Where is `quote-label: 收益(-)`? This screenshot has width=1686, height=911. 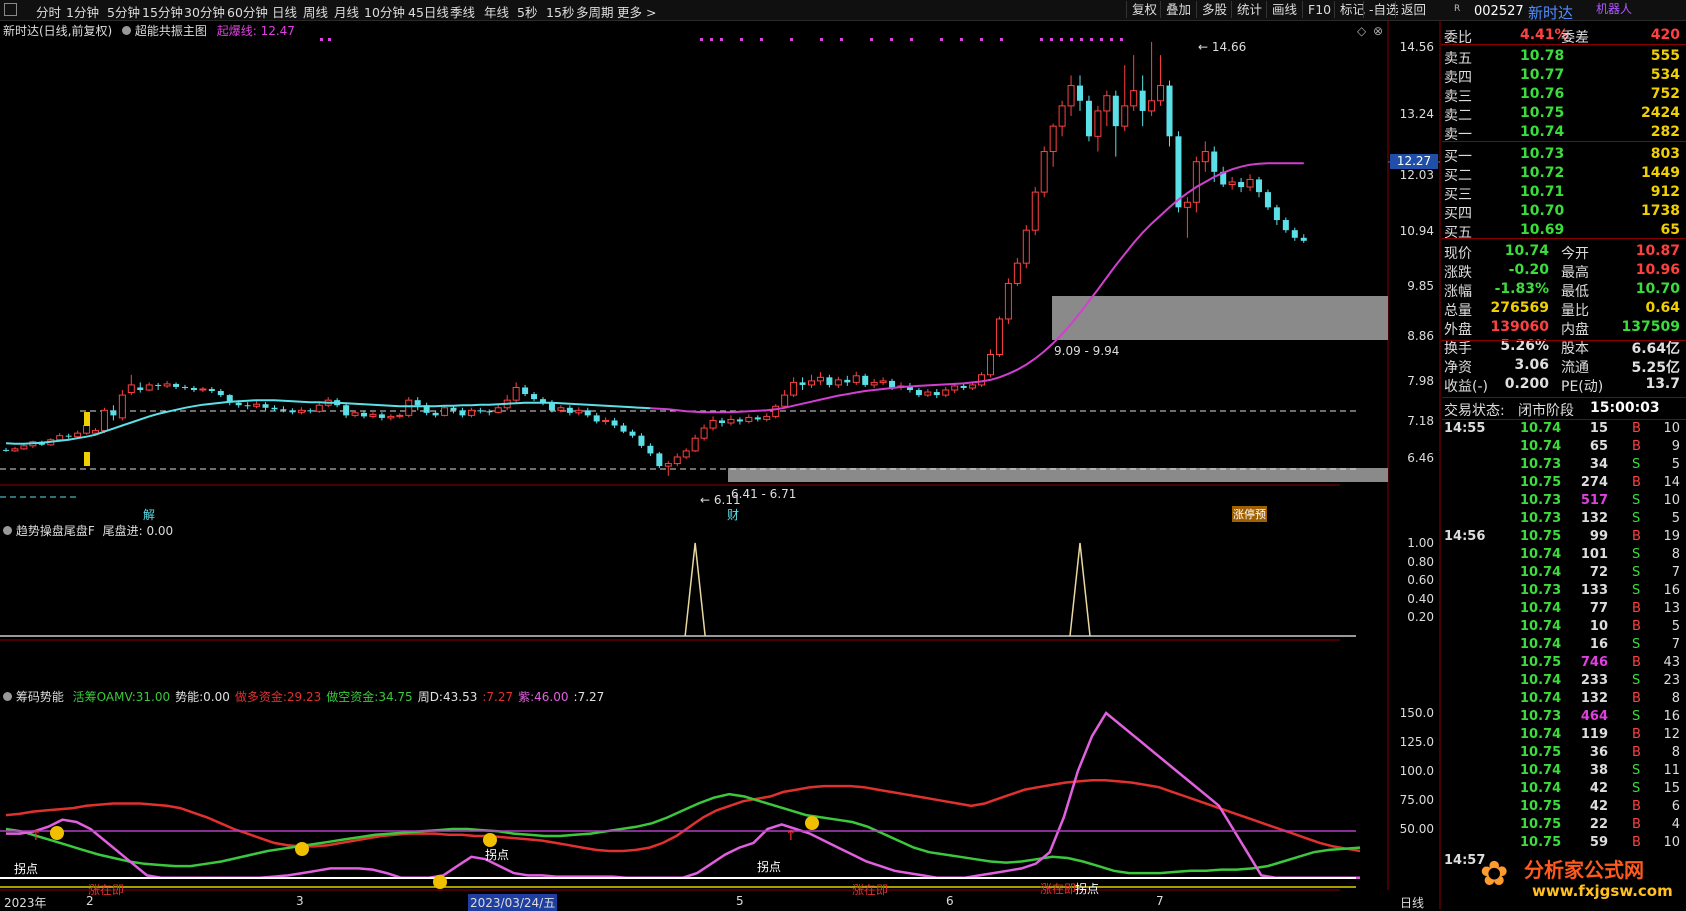
quote-label: 收益(-) is located at coordinates (1466, 387).